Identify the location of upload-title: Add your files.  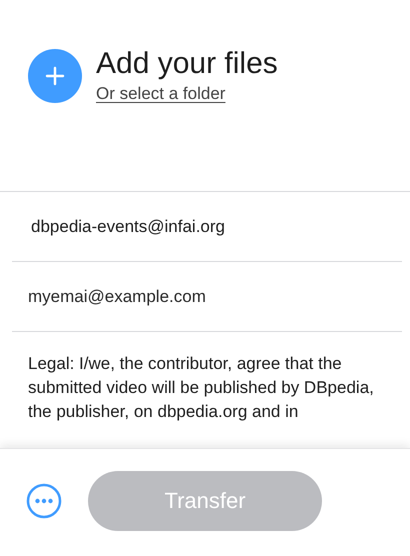
(187, 64).